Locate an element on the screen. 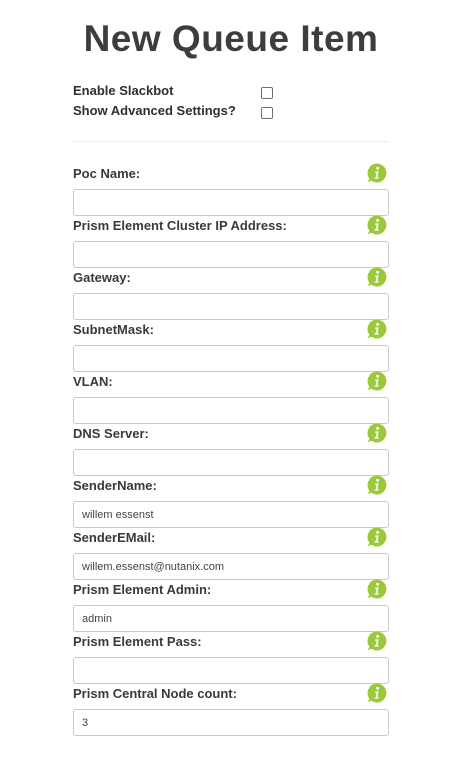 This screenshot has height=769, width=476. prism-element-pass-field: Prism Element Pass: is located at coordinates (231, 658).